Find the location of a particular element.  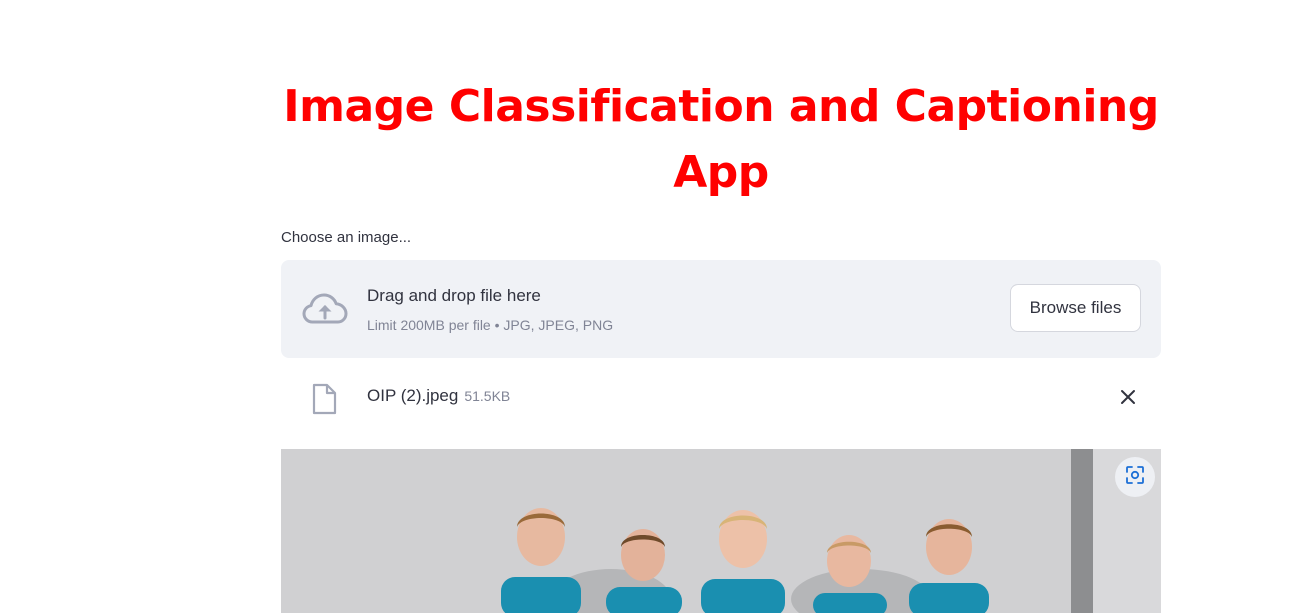

close-icon is located at coordinates (1128, 399).